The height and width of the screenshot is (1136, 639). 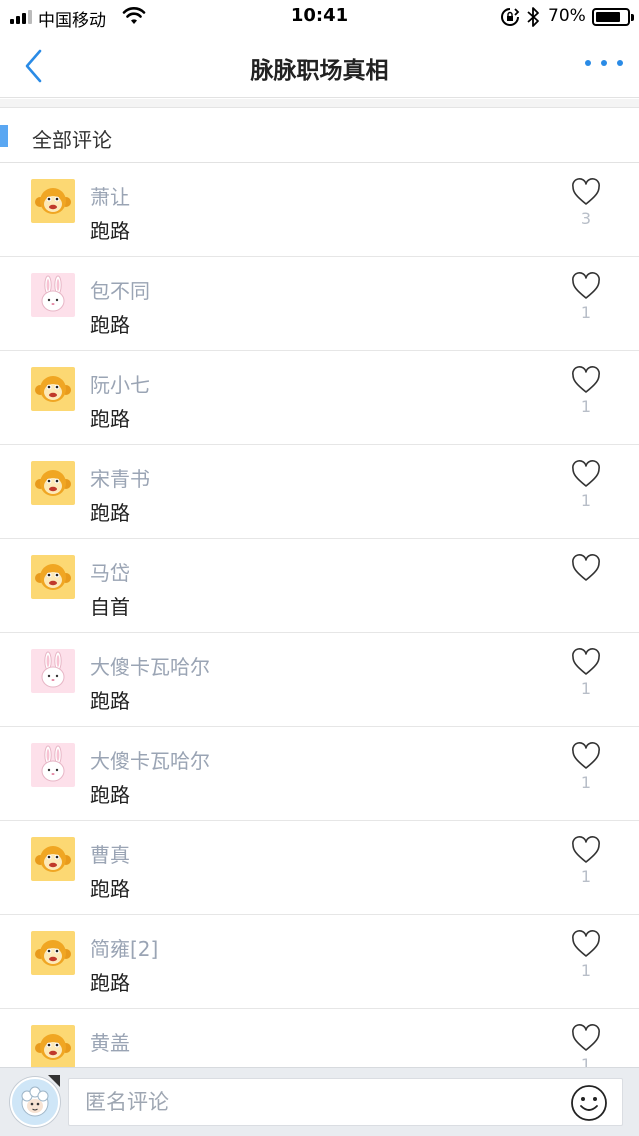 I want to click on section-title: 全部评论, so click(x=72, y=140).